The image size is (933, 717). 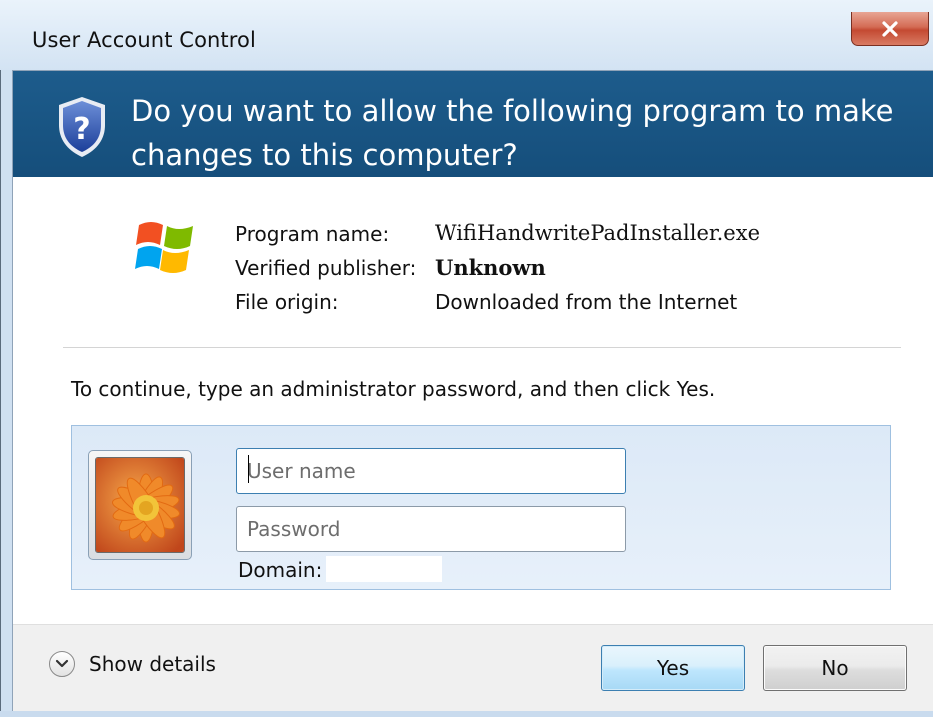 I want to click on text-caret, so click(x=248, y=469).